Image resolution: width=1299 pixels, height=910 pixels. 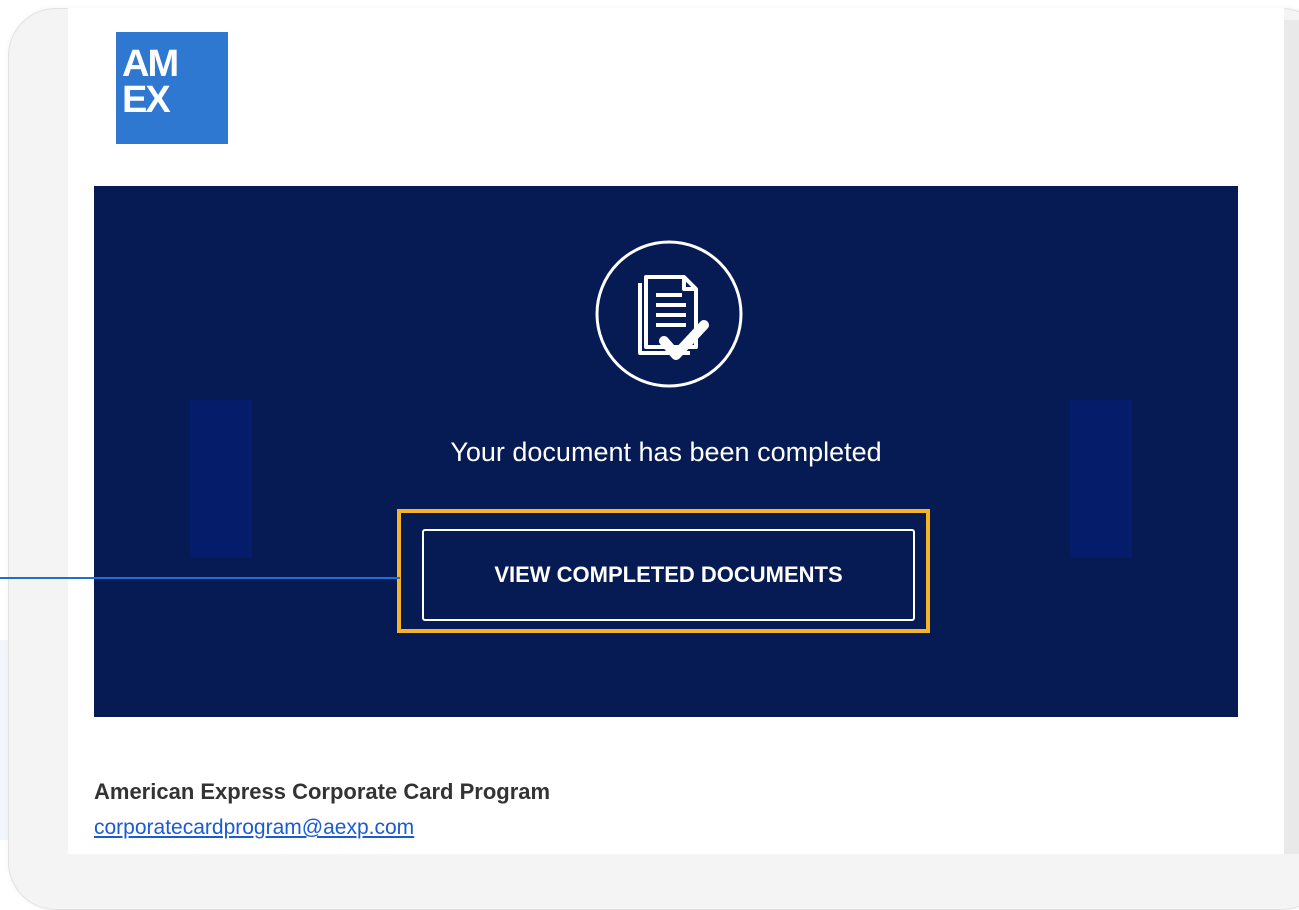 What do you see at coordinates (200, 578) in the screenshot?
I see `callout-connector-line` at bounding box center [200, 578].